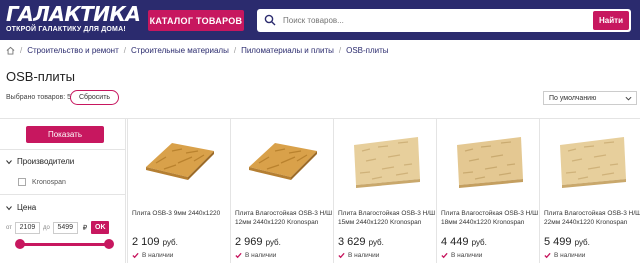 This screenshot has height=263, width=640. I want to click on price-toggle: Цена, so click(21, 207).